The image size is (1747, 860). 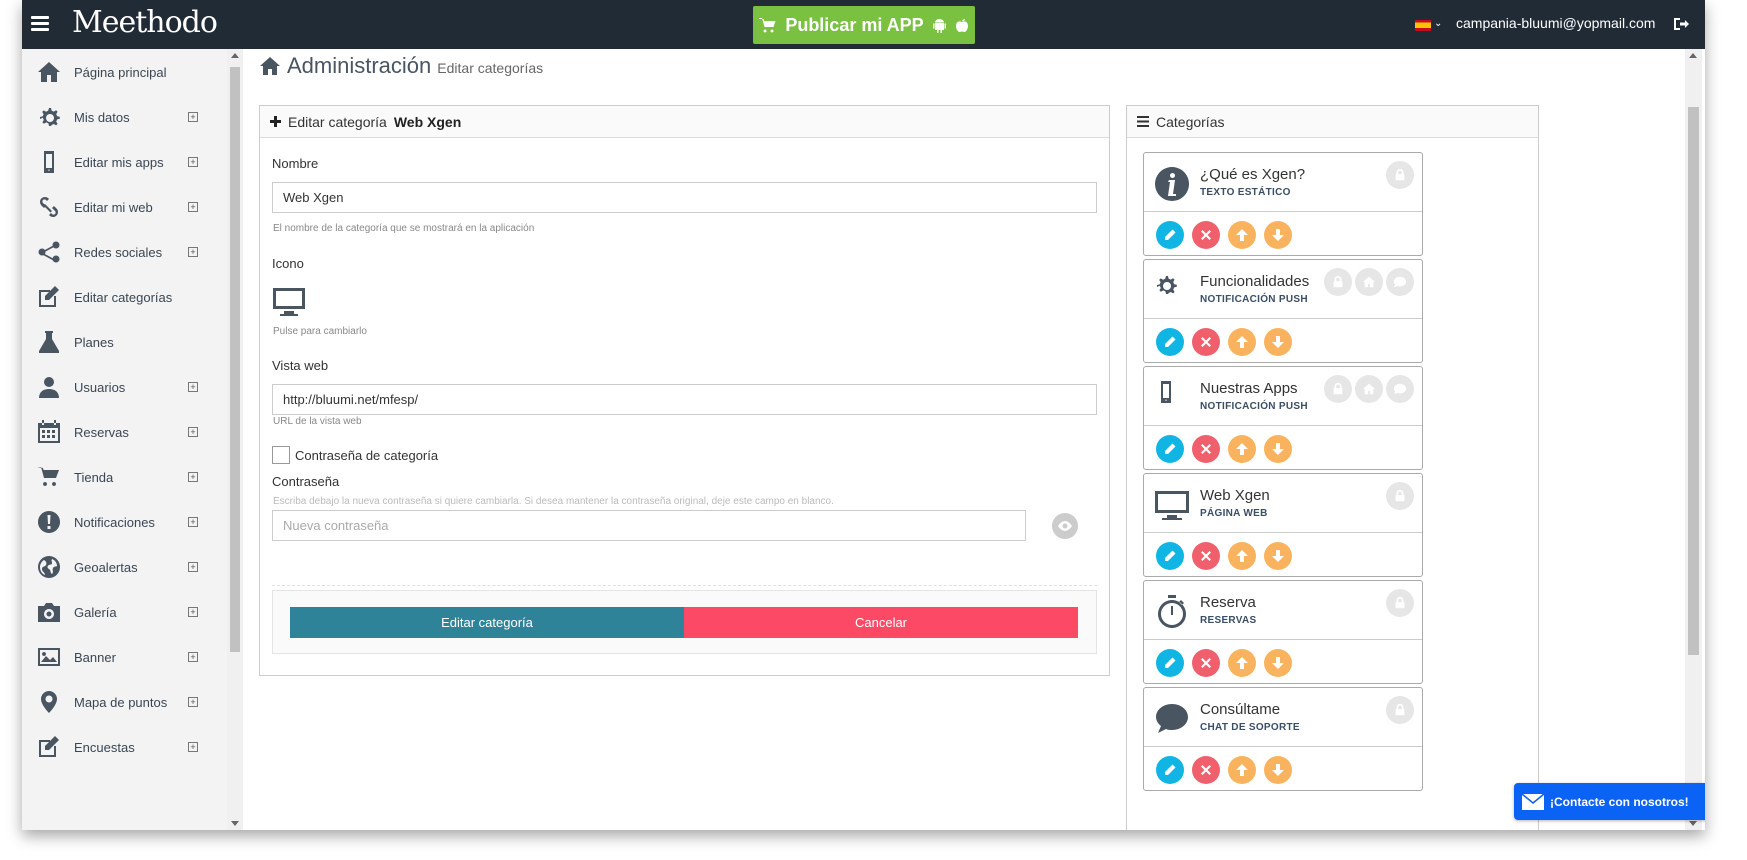 What do you see at coordinates (124, 117) in the screenshot?
I see `sidebar-item-mis-datos: Mis datos +` at bounding box center [124, 117].